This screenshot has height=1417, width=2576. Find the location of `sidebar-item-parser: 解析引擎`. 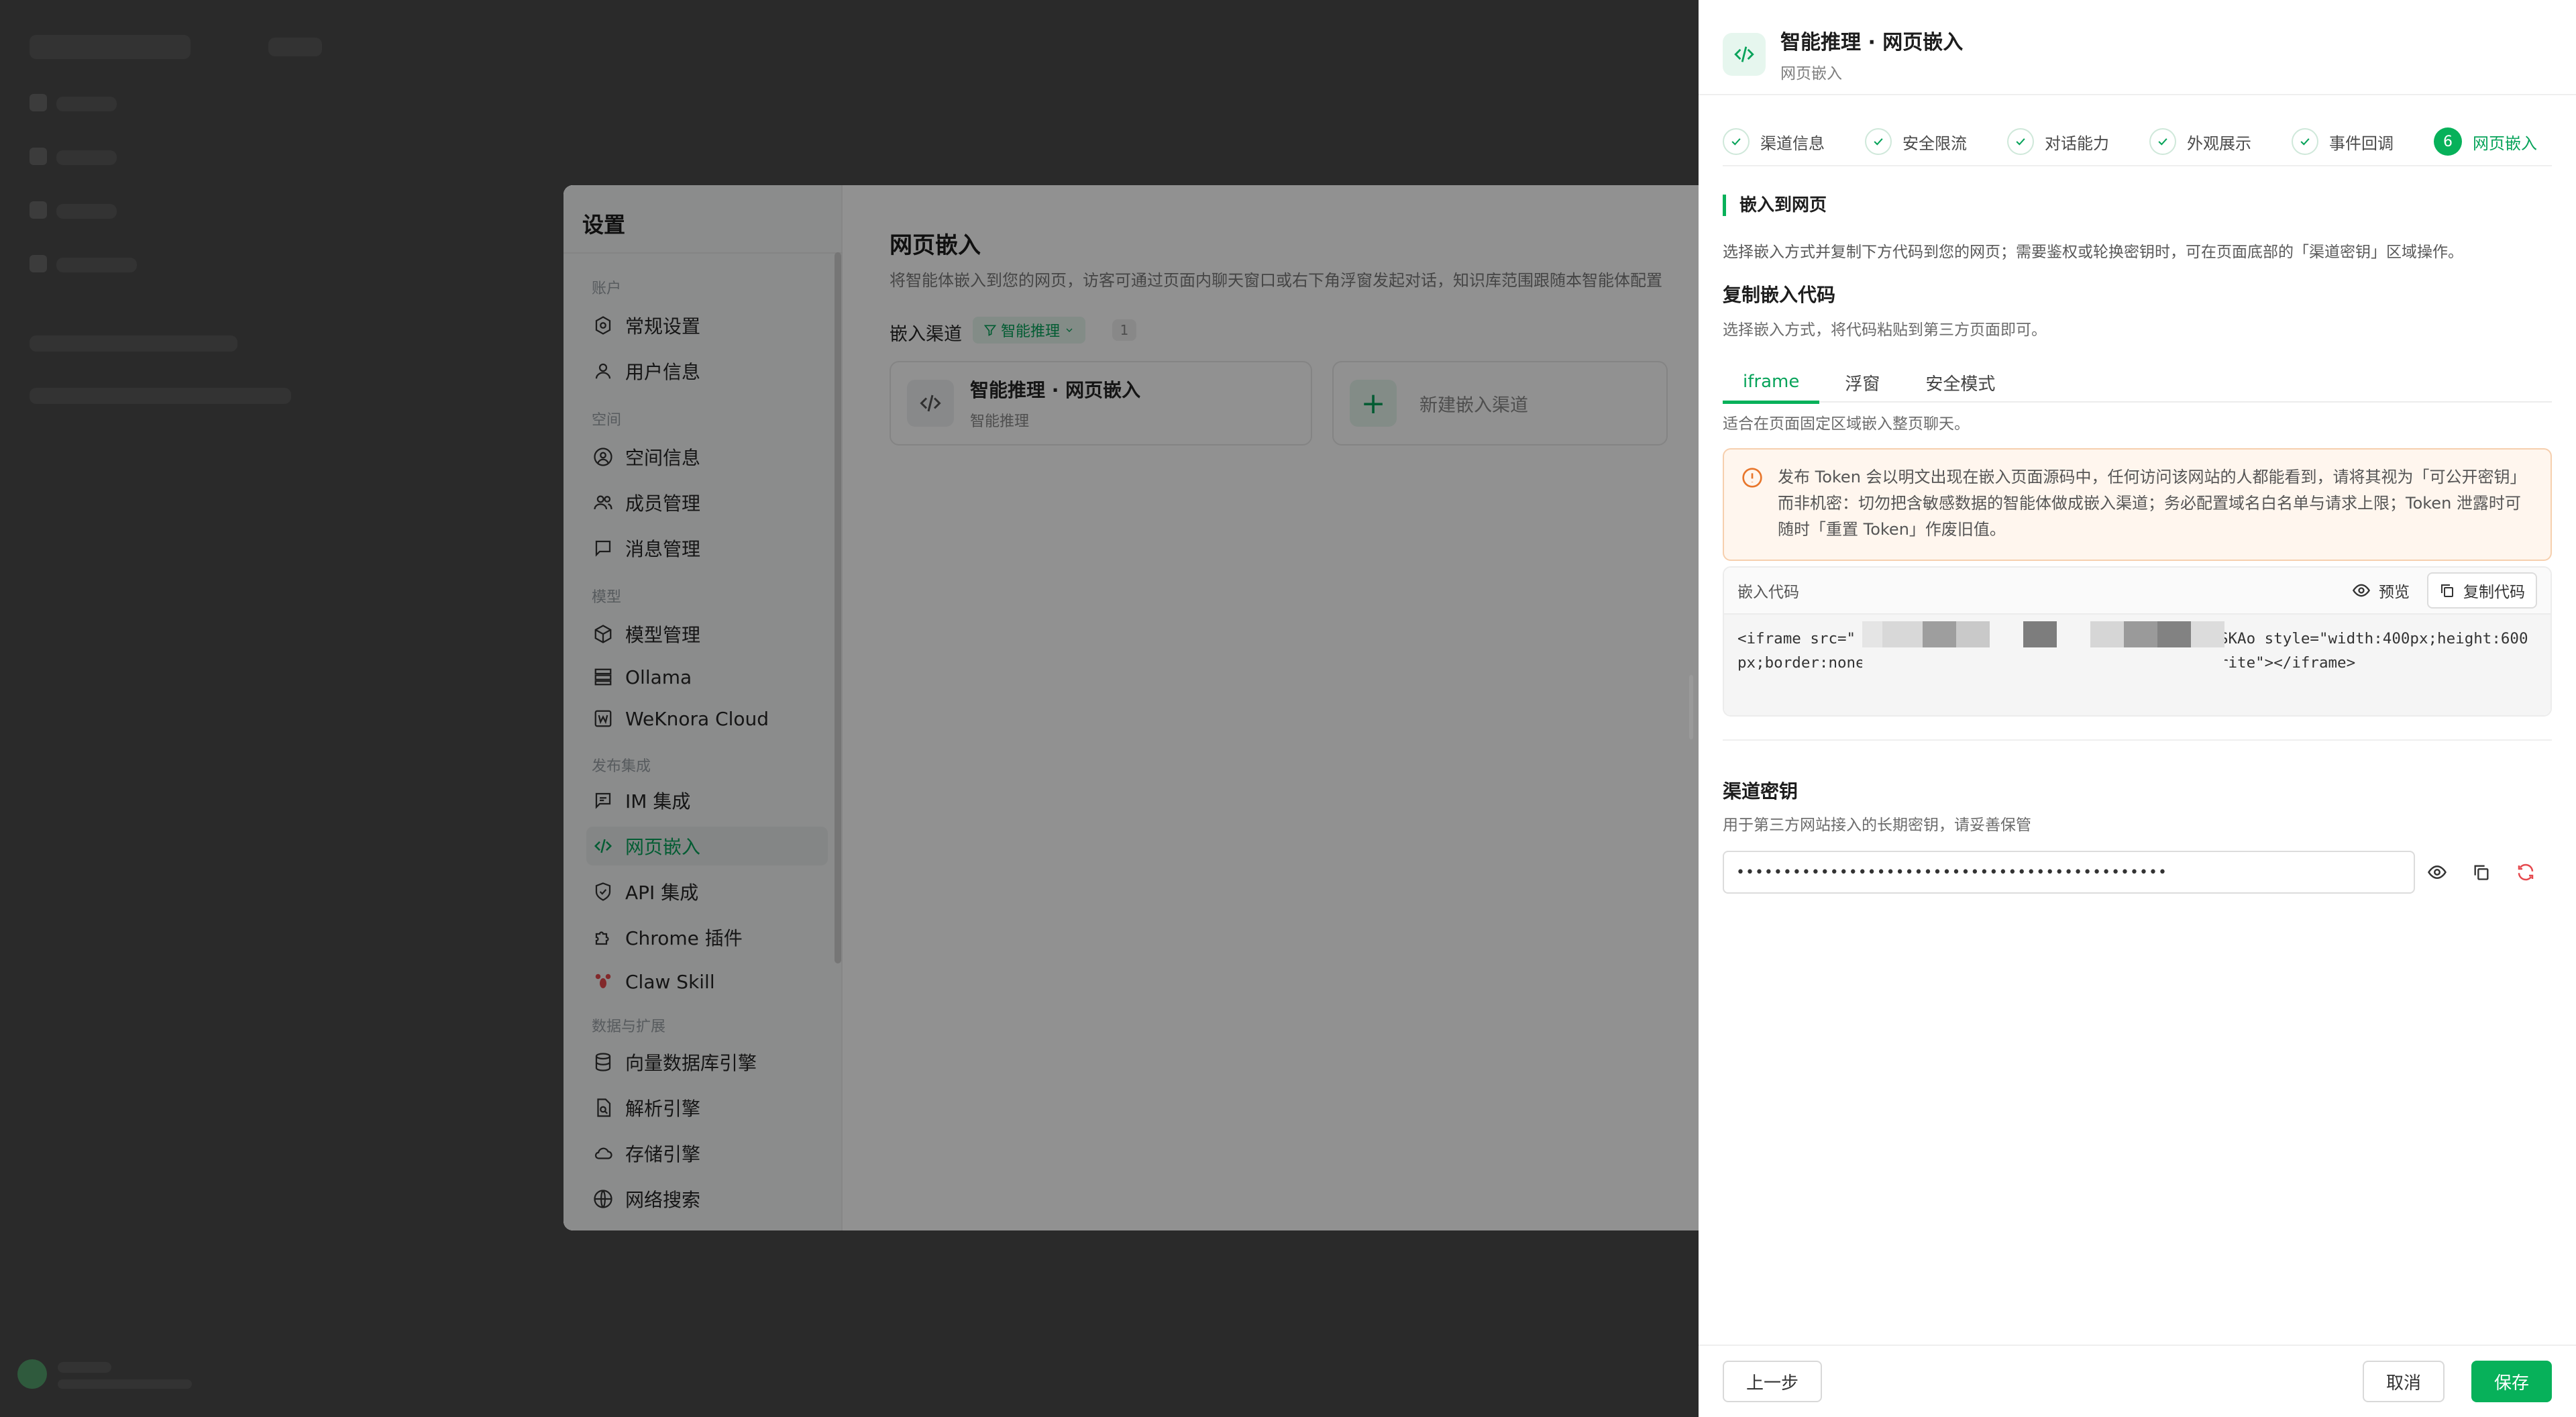

sidebar-item-parser: 解析引擎 is located at coordinates (707, 1107).